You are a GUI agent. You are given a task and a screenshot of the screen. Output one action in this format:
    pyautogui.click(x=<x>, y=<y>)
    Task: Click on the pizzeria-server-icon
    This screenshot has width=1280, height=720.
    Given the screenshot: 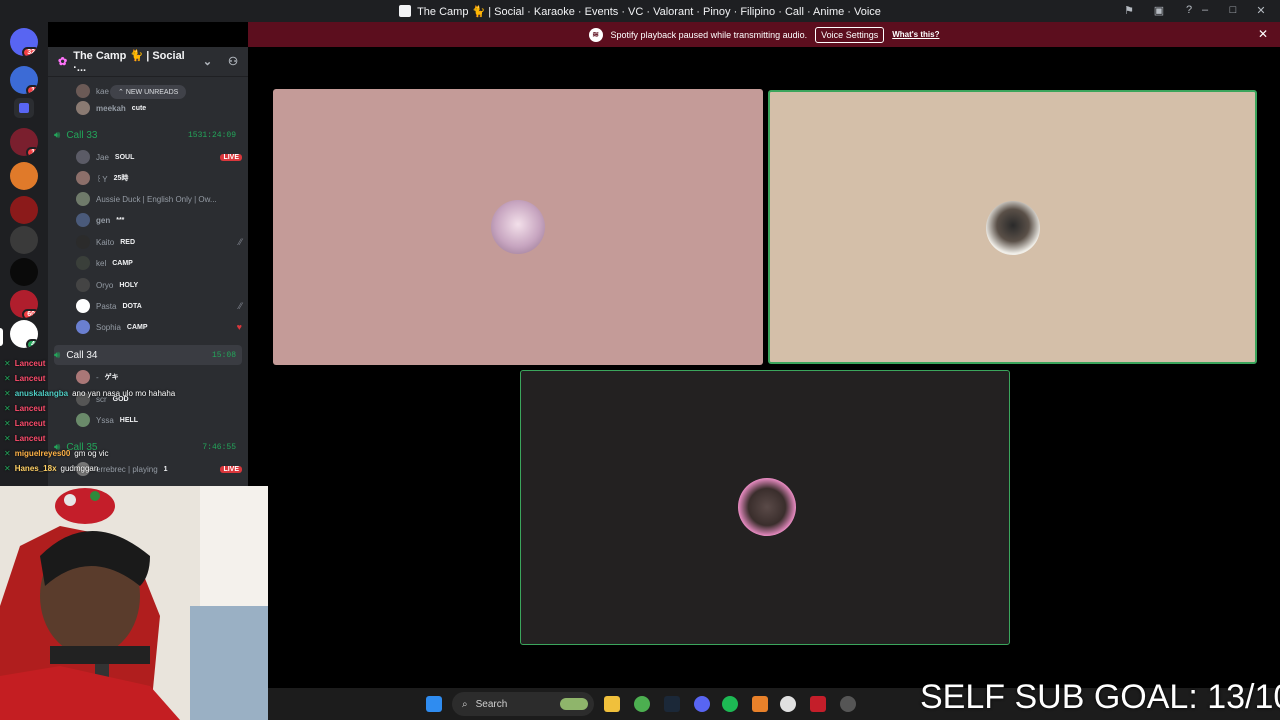 What is the action you would take?
    pyautogui.click(x=24, y=176)
    